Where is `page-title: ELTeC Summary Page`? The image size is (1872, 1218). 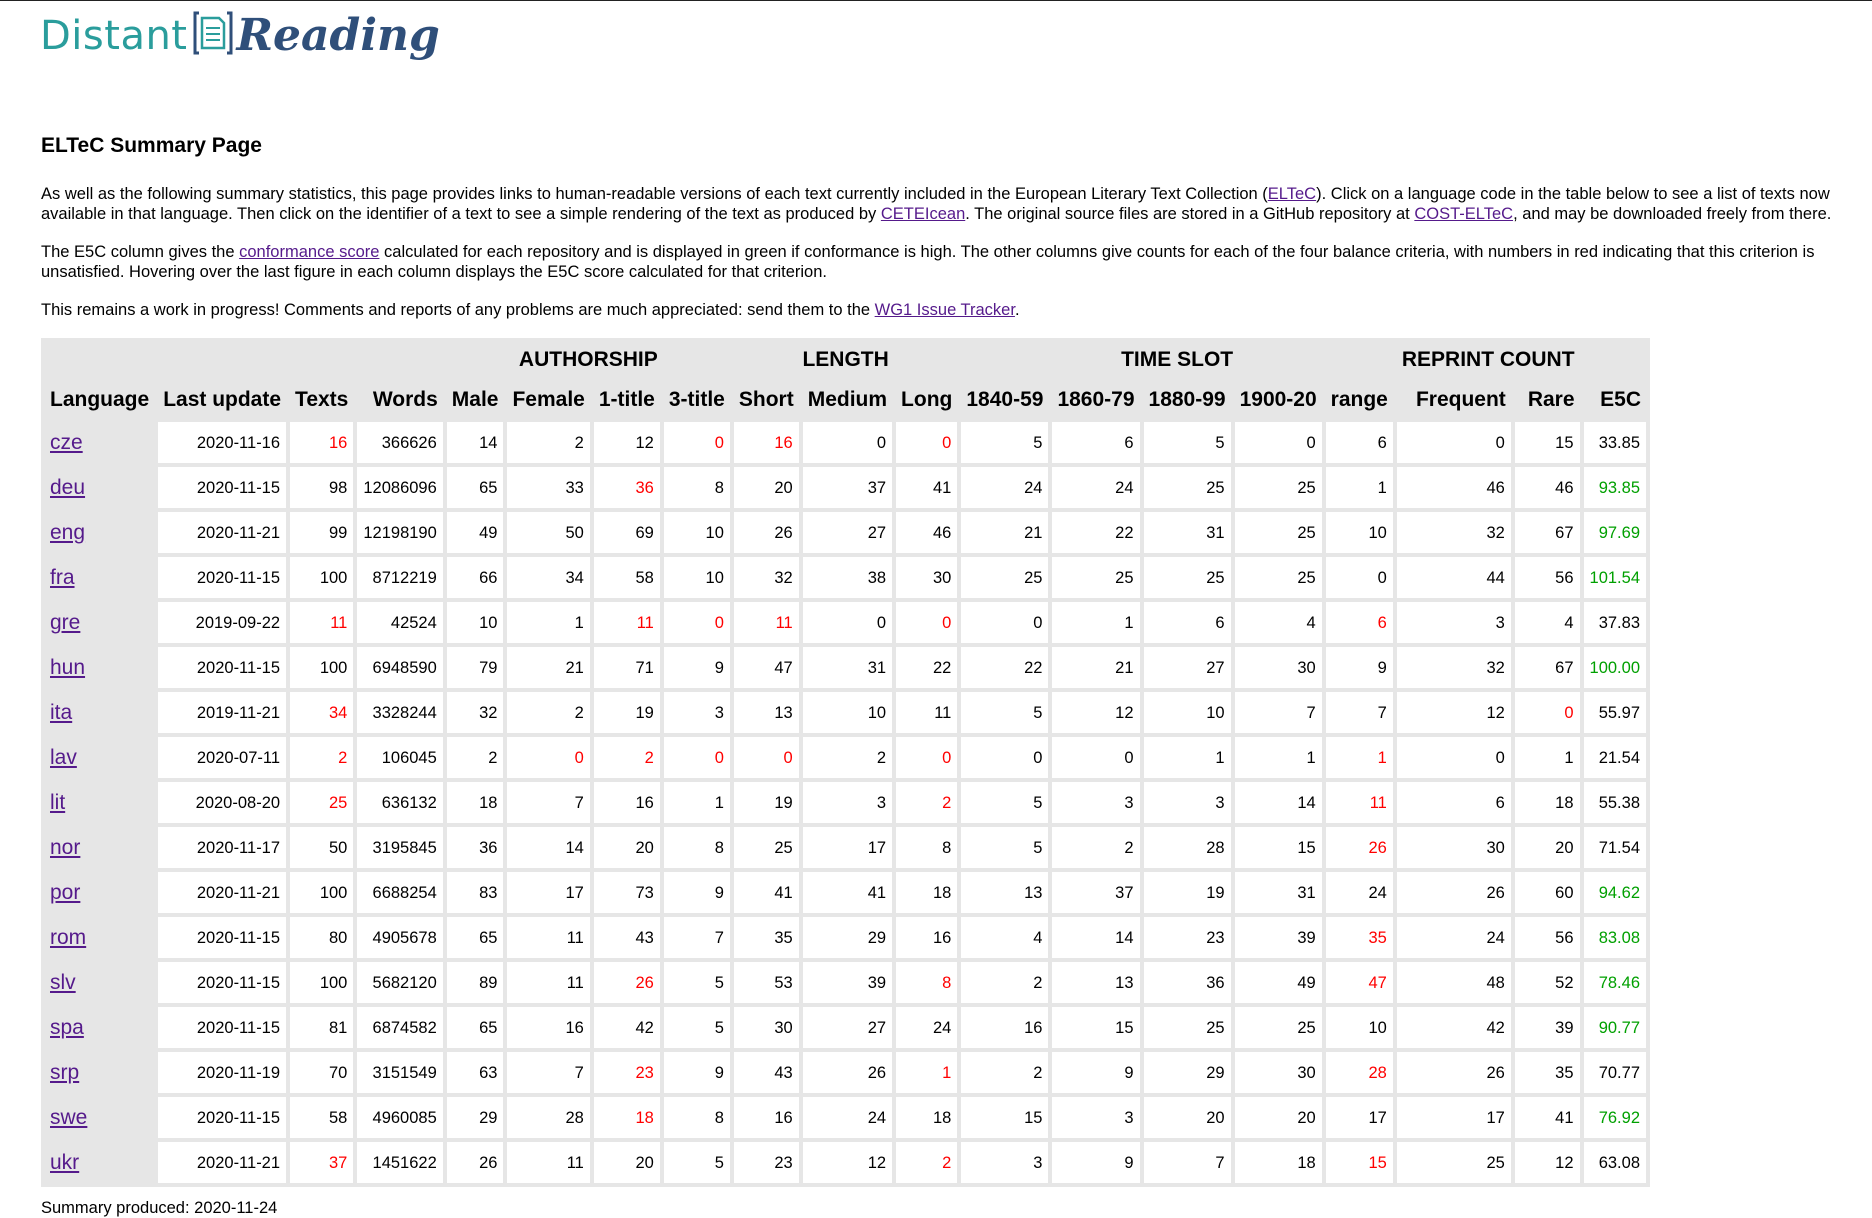 page-title: ELTeC Summary Page is located at coordinates (151, 145).